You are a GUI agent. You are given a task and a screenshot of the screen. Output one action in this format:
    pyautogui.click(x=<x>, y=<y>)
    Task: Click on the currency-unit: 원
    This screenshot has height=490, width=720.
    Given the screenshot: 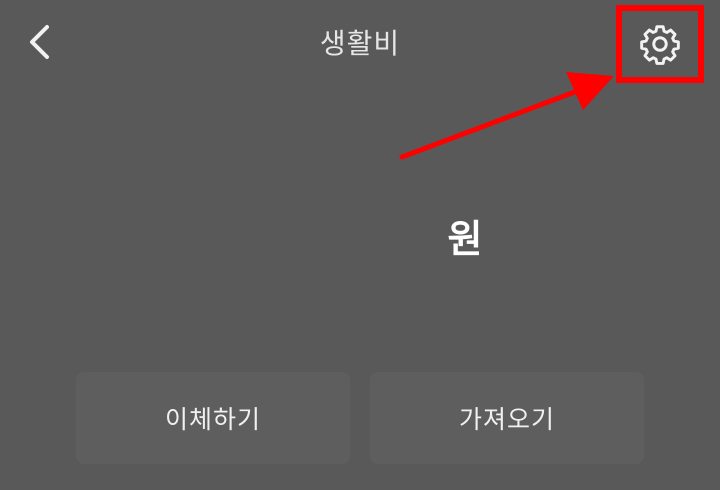 What is the action you would take?
    pyautogui.click(x=465, y=239)
    